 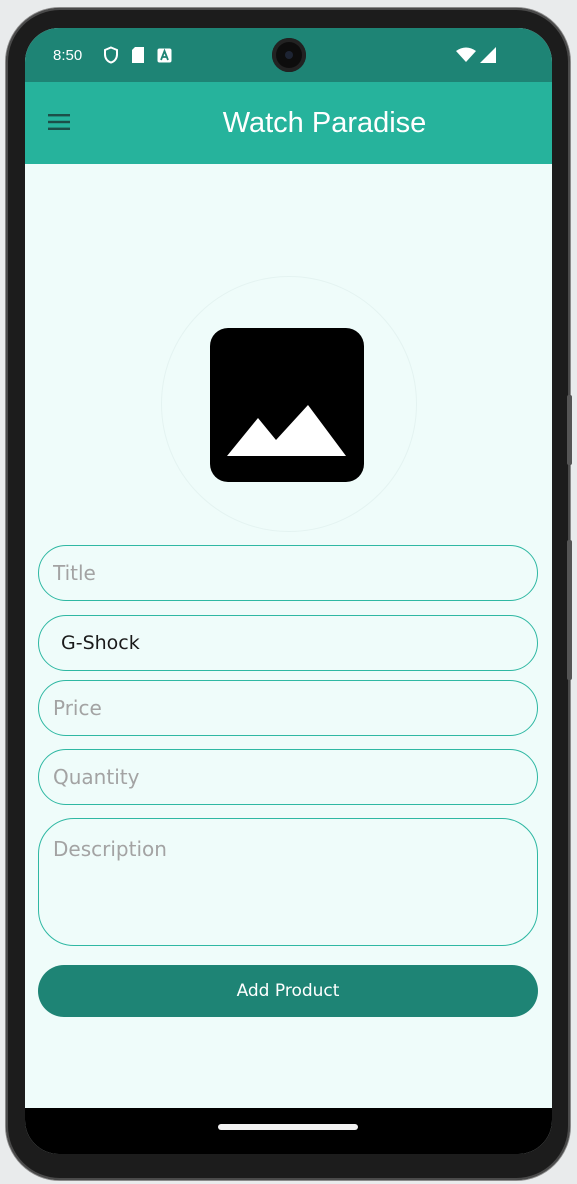 What do you see at coordinates (288, 1131) in the screenshot?
I see `navigation-bar` at bounding box center [288, 1131].